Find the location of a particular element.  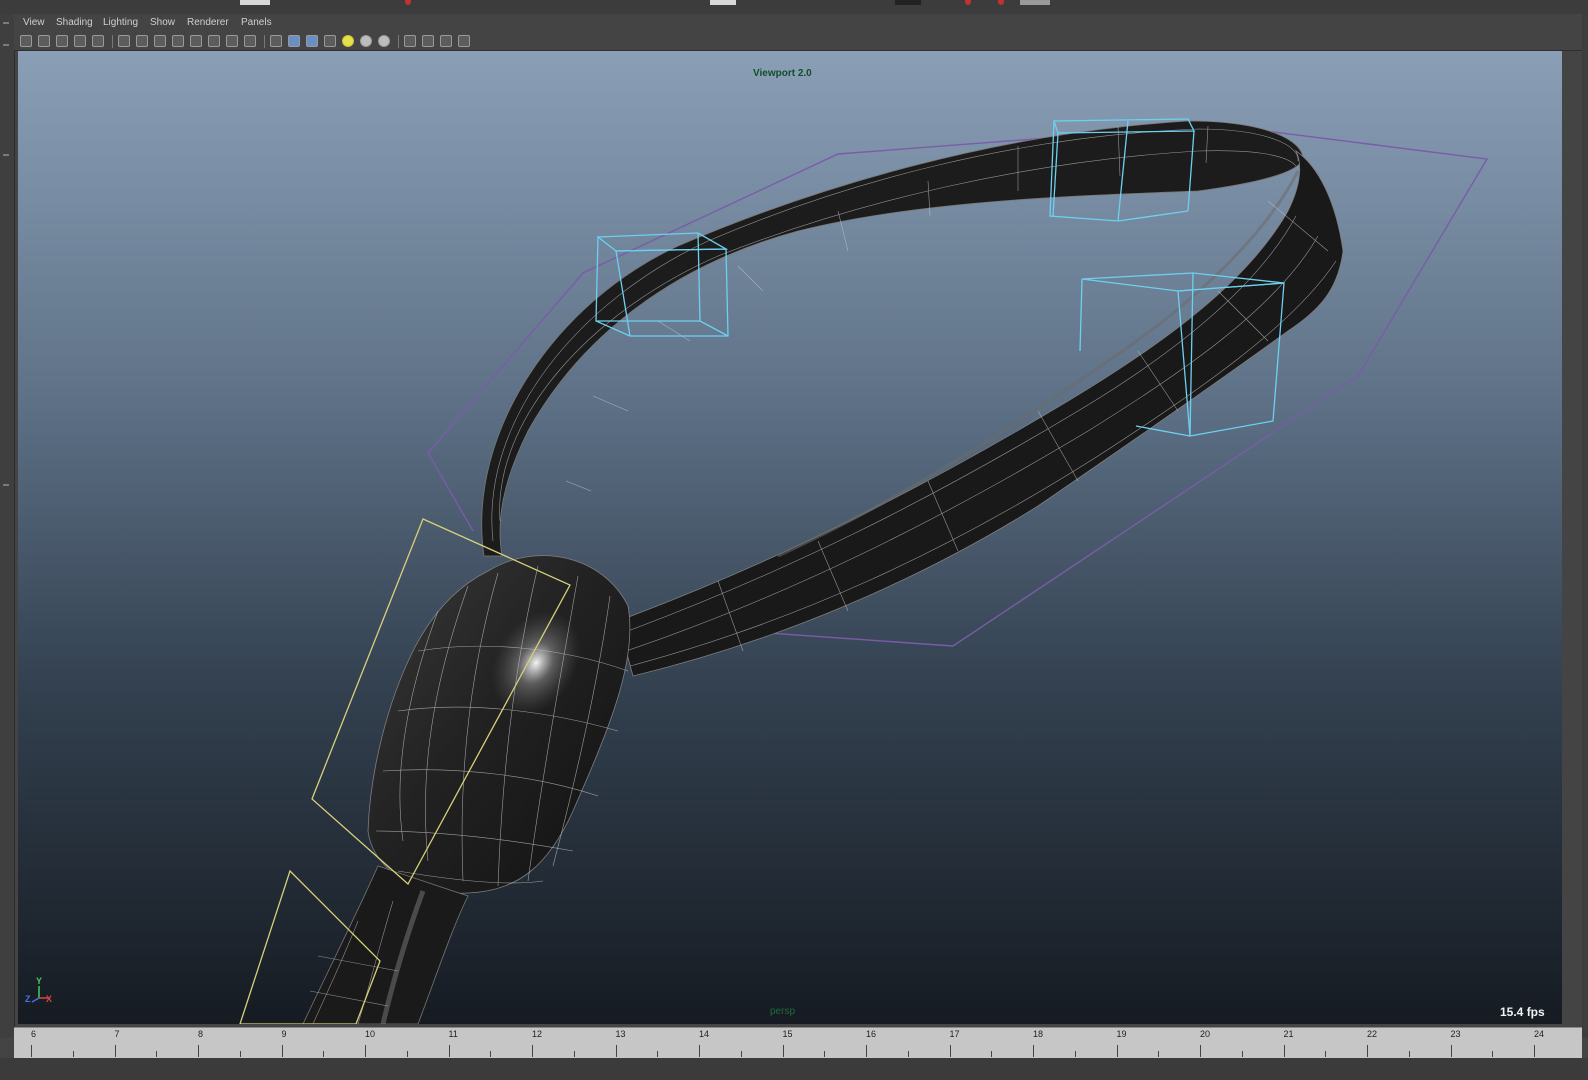

frame-number: 17 is located at coordinates (954, 1034).